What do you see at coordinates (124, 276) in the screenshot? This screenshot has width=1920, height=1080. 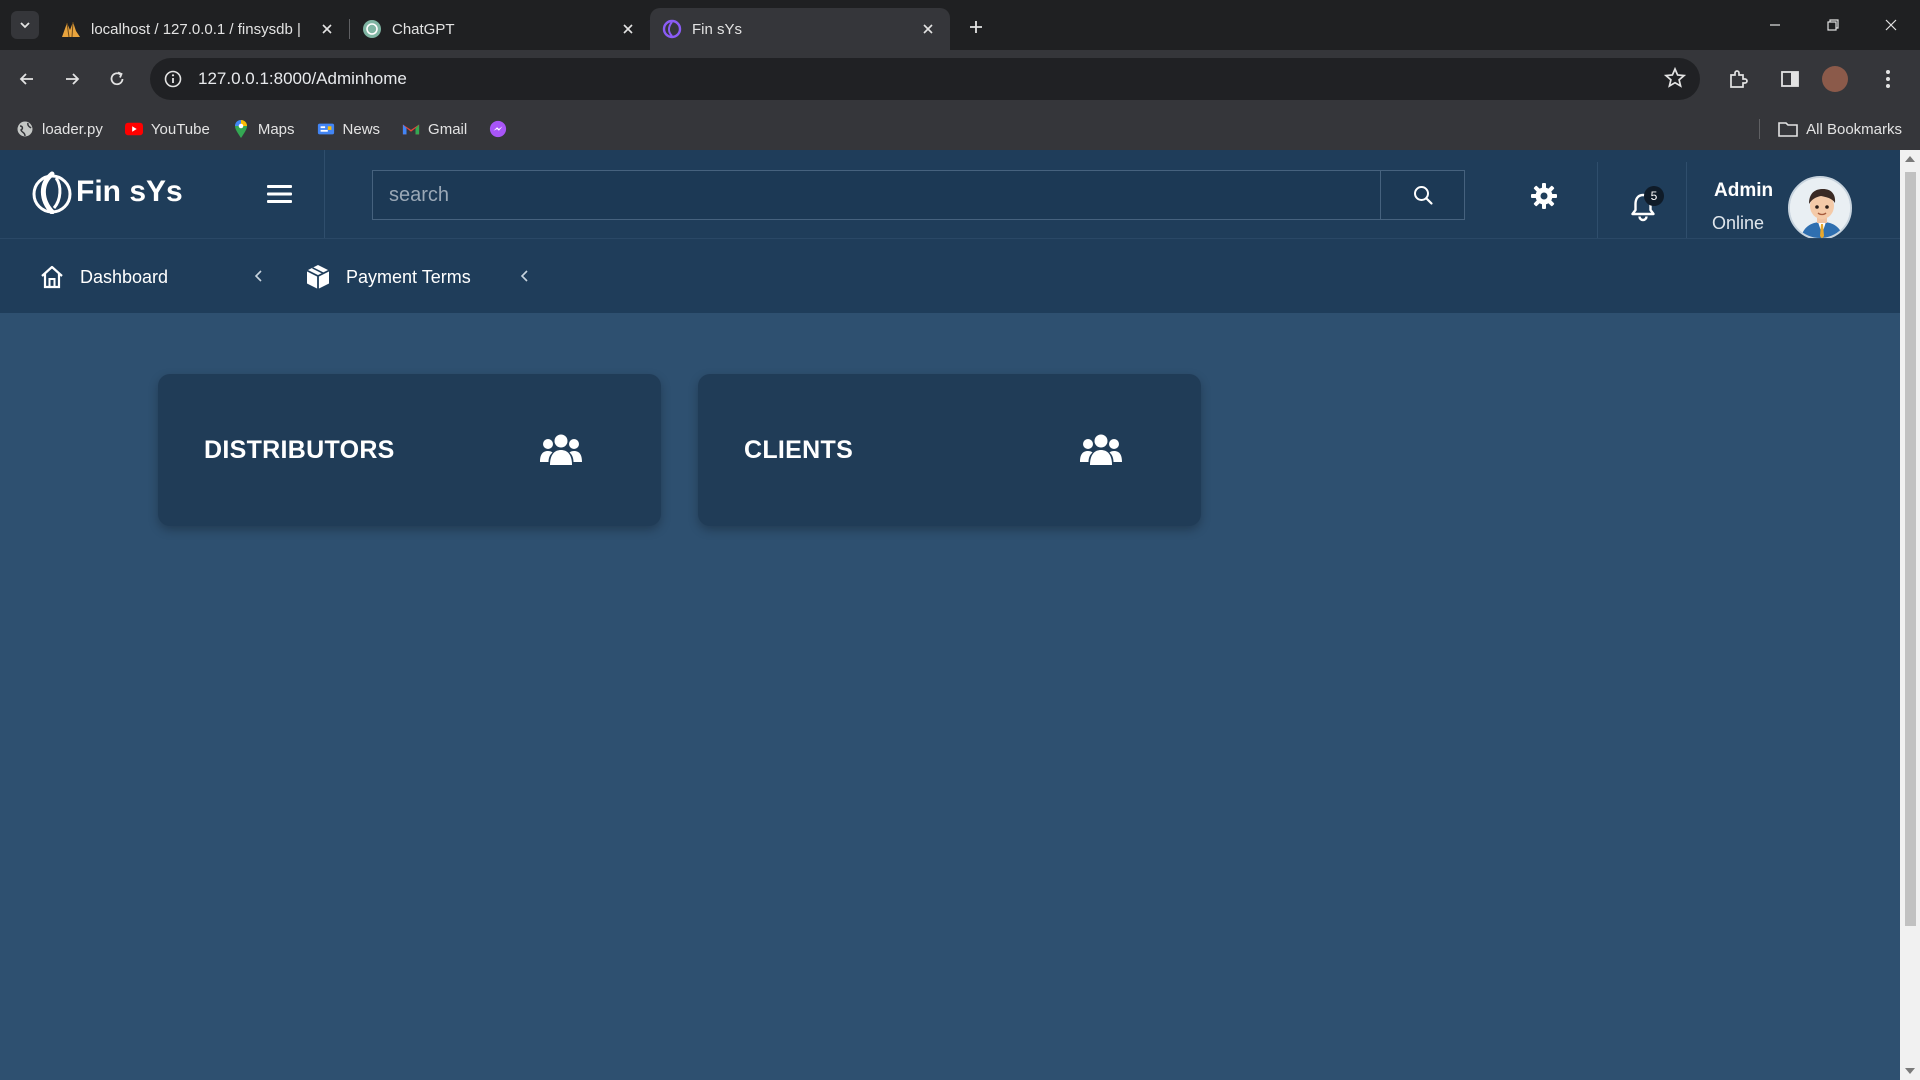 I see `breadcrumb-label: Dashboard` at bounding box center [124, 276].